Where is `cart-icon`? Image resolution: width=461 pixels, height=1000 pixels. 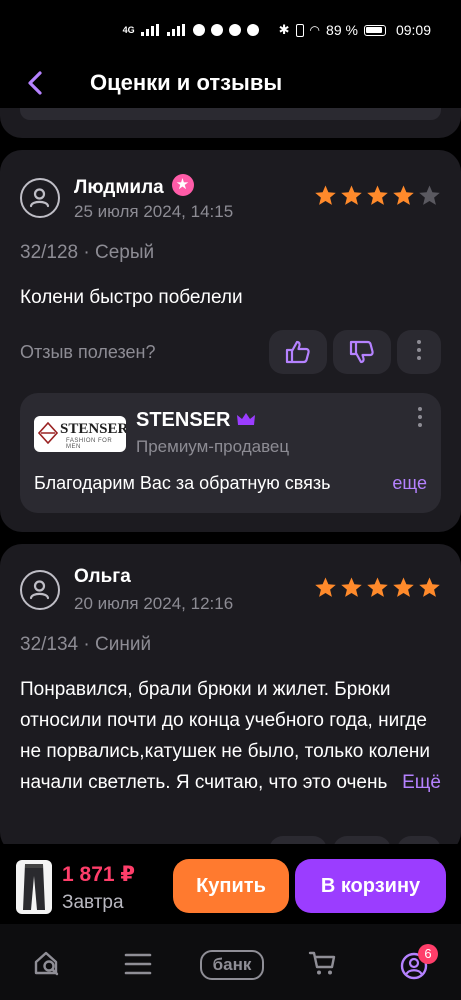 cart-icon is located at coordinates (322, 963).